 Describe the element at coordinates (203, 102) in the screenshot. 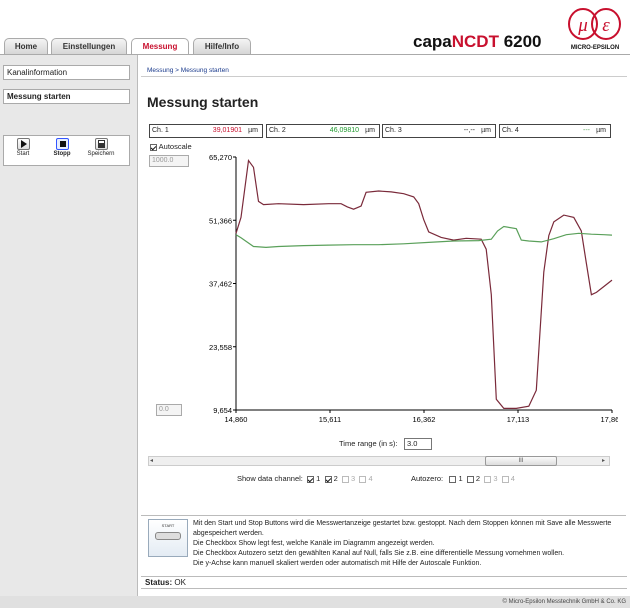

I see `page-title: Messung starten` at that location.